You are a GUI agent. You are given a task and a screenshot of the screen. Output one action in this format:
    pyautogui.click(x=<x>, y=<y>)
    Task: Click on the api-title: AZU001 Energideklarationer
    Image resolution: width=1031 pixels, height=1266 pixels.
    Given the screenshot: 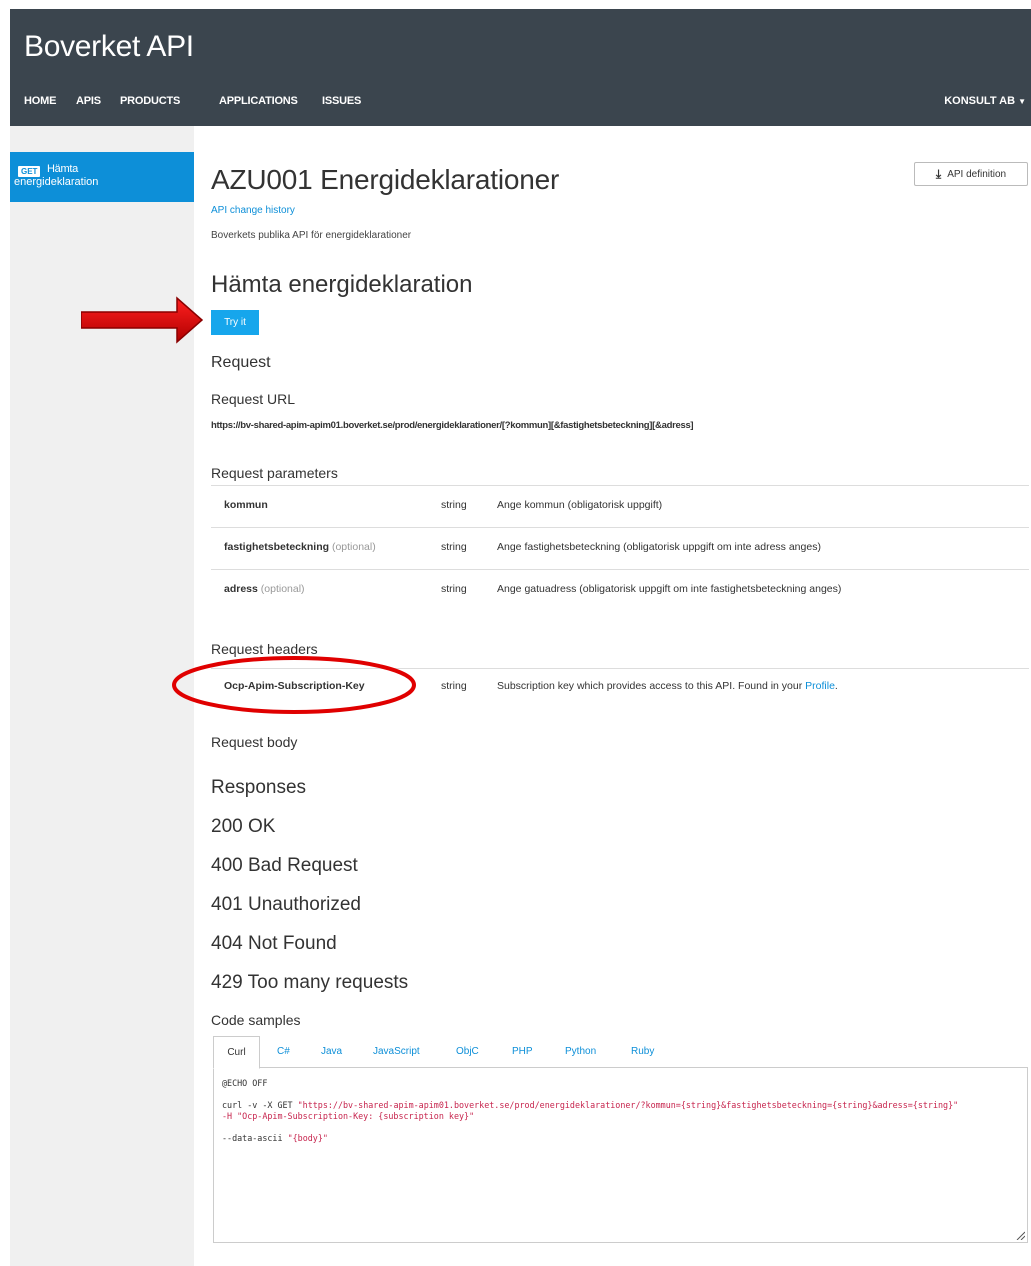 What is the action you would take?
    pyautogui.click(x=385, y=179)
    